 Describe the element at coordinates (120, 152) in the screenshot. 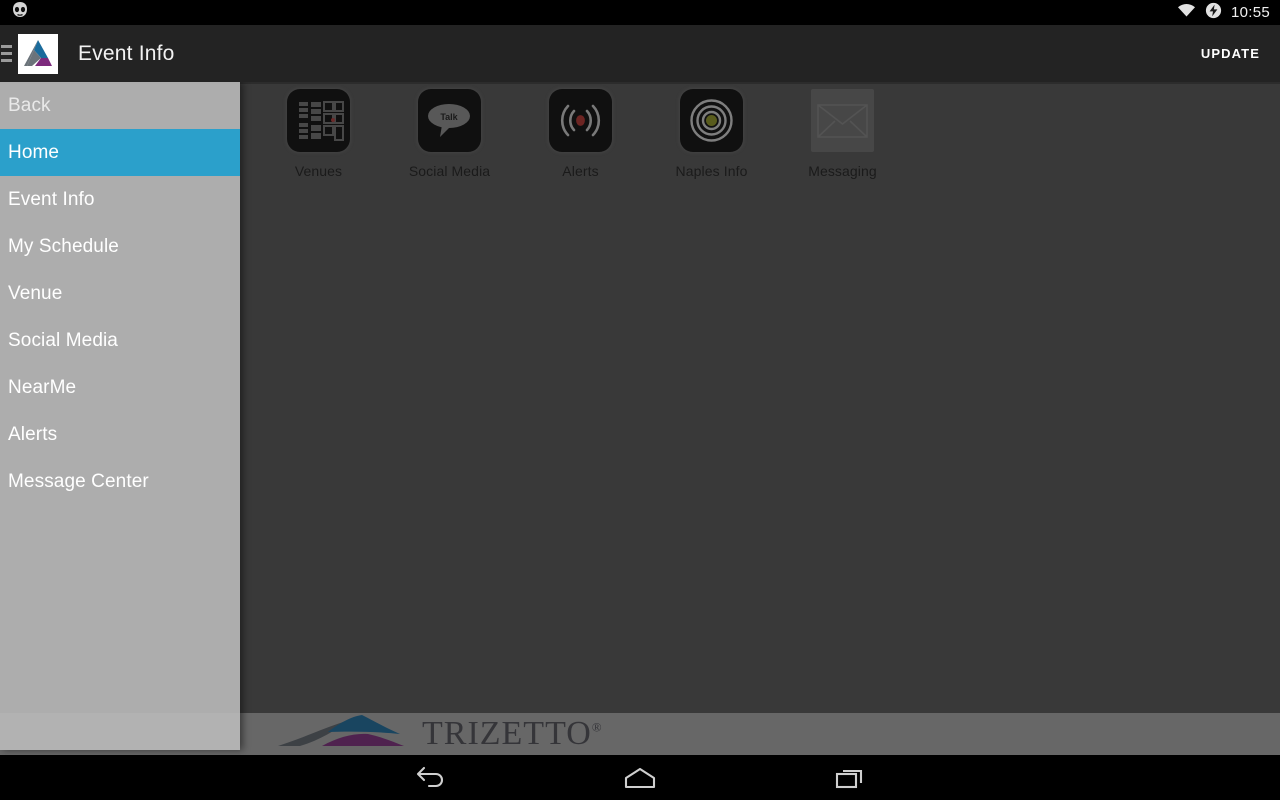

I see `drawer-item-home: Home` at that location.